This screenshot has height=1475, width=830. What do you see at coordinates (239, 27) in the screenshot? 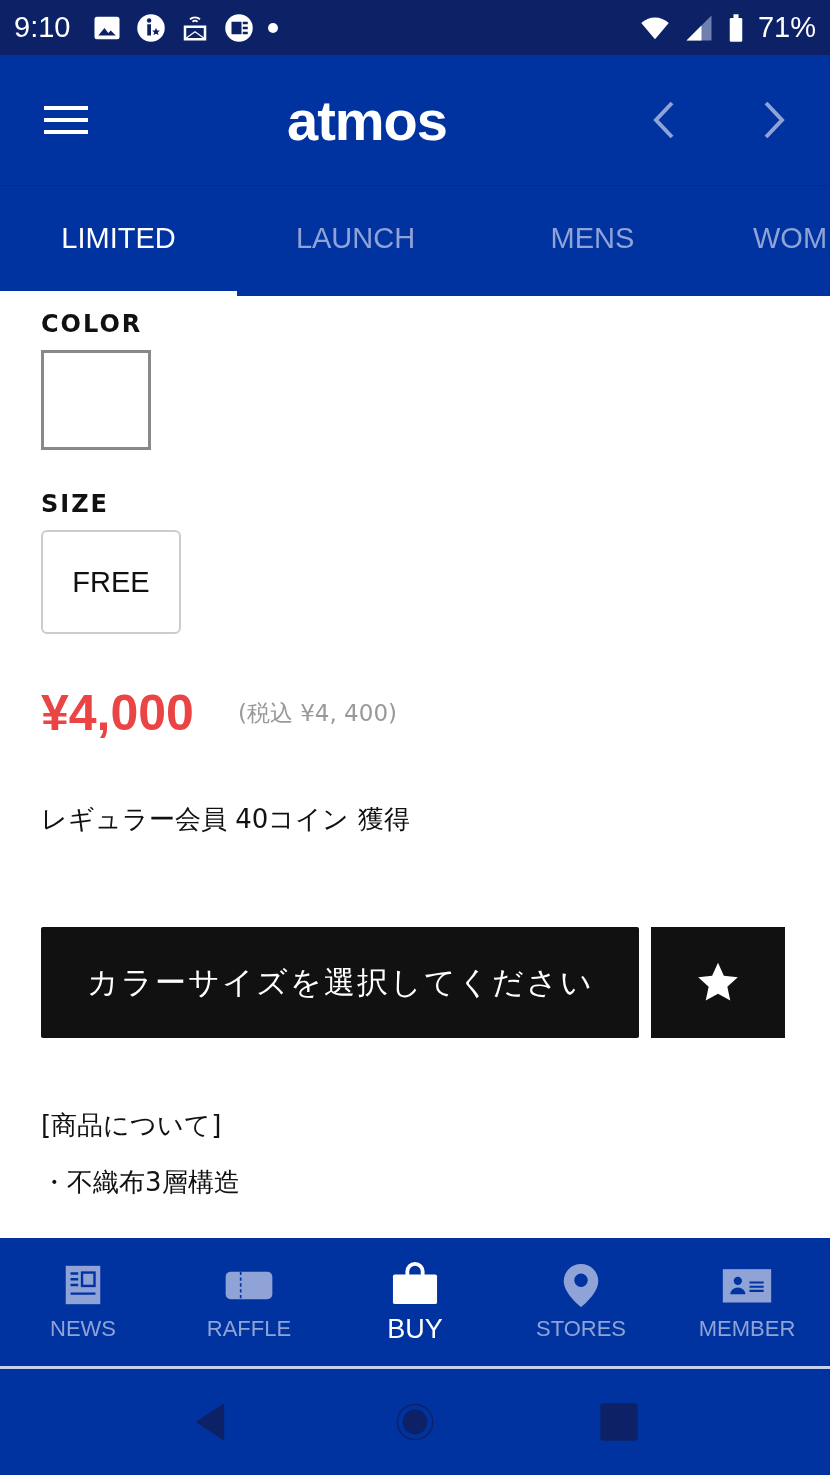
I see `app-icon` at bounding box center [239, 27].